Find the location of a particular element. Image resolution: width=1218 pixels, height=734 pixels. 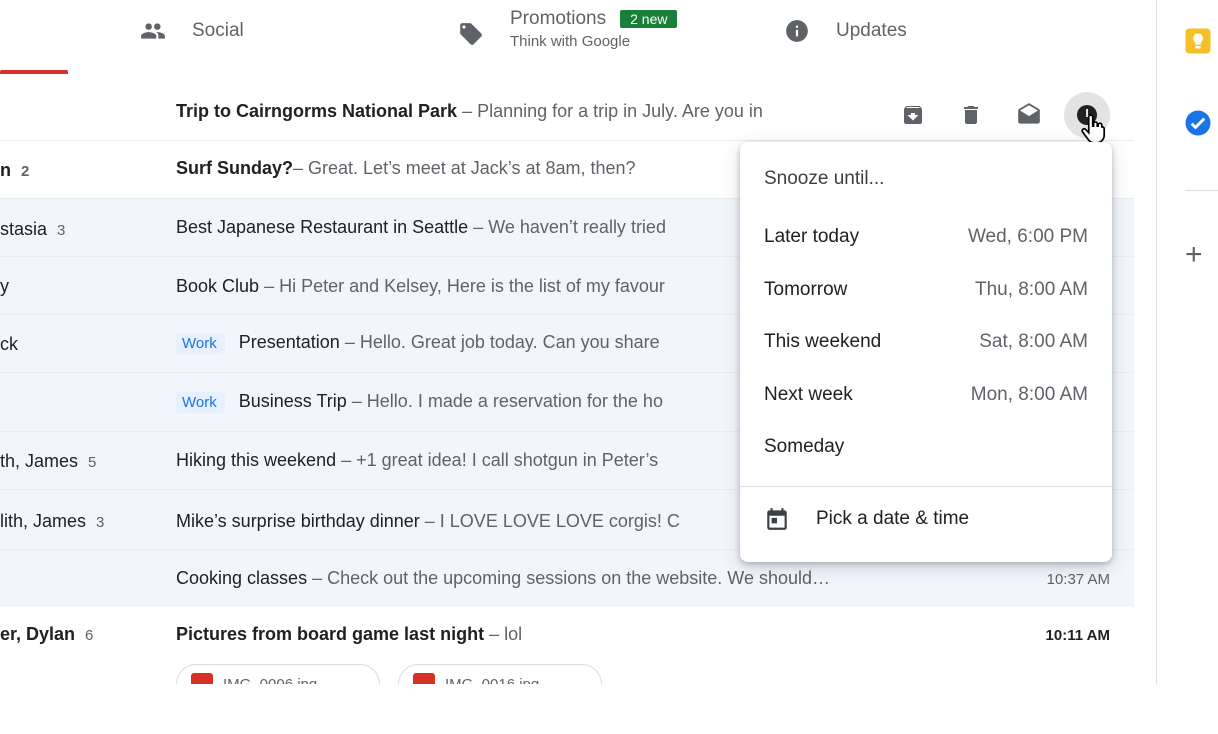

info-icon is located at coordinates (797, 31).